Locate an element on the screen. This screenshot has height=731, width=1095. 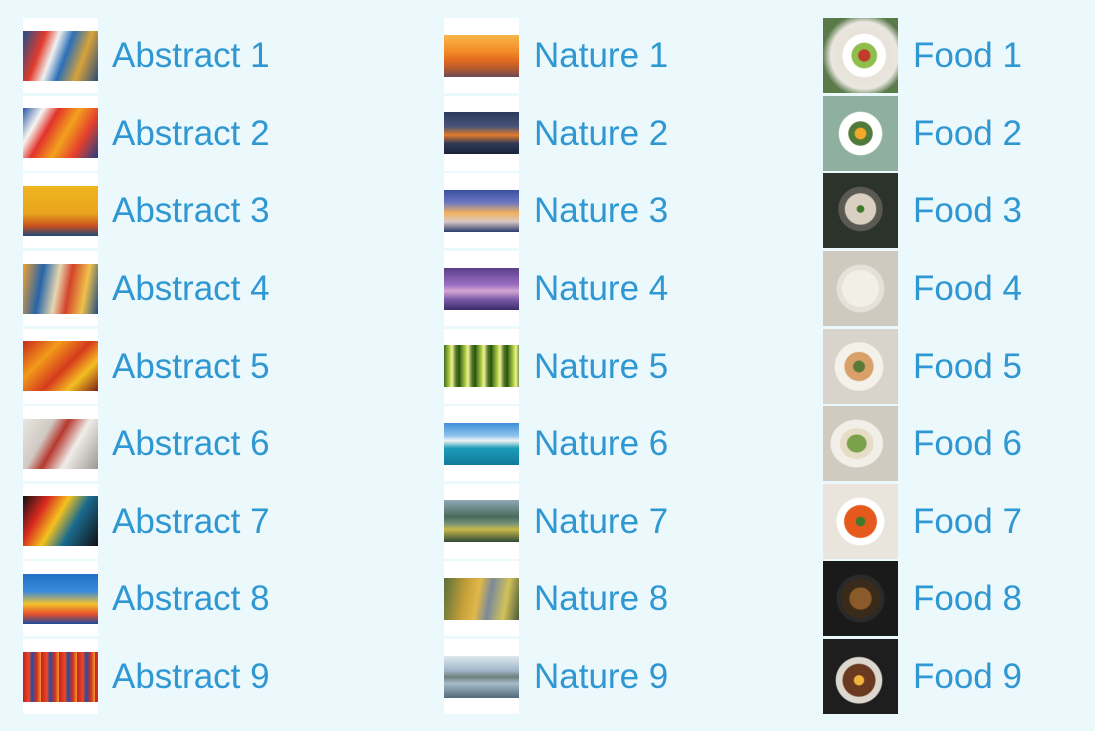
gallery-item-abstract-8: Abstract 8 is located at coordinates (146, 599).